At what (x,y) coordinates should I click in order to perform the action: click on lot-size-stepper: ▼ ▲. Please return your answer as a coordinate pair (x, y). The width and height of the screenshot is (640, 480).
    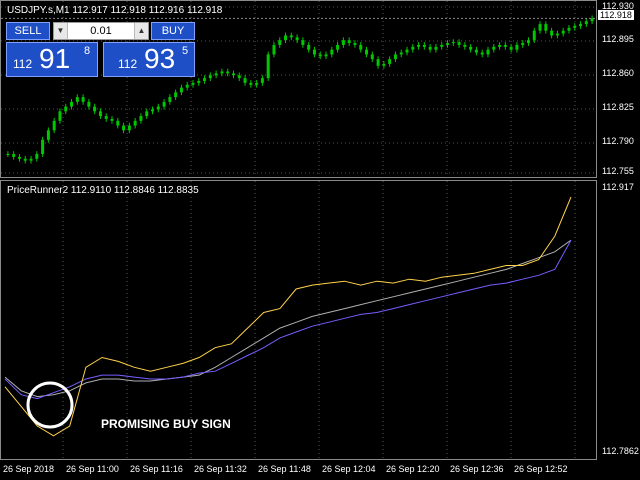
    Looking at the image, I should click on (101, 31).